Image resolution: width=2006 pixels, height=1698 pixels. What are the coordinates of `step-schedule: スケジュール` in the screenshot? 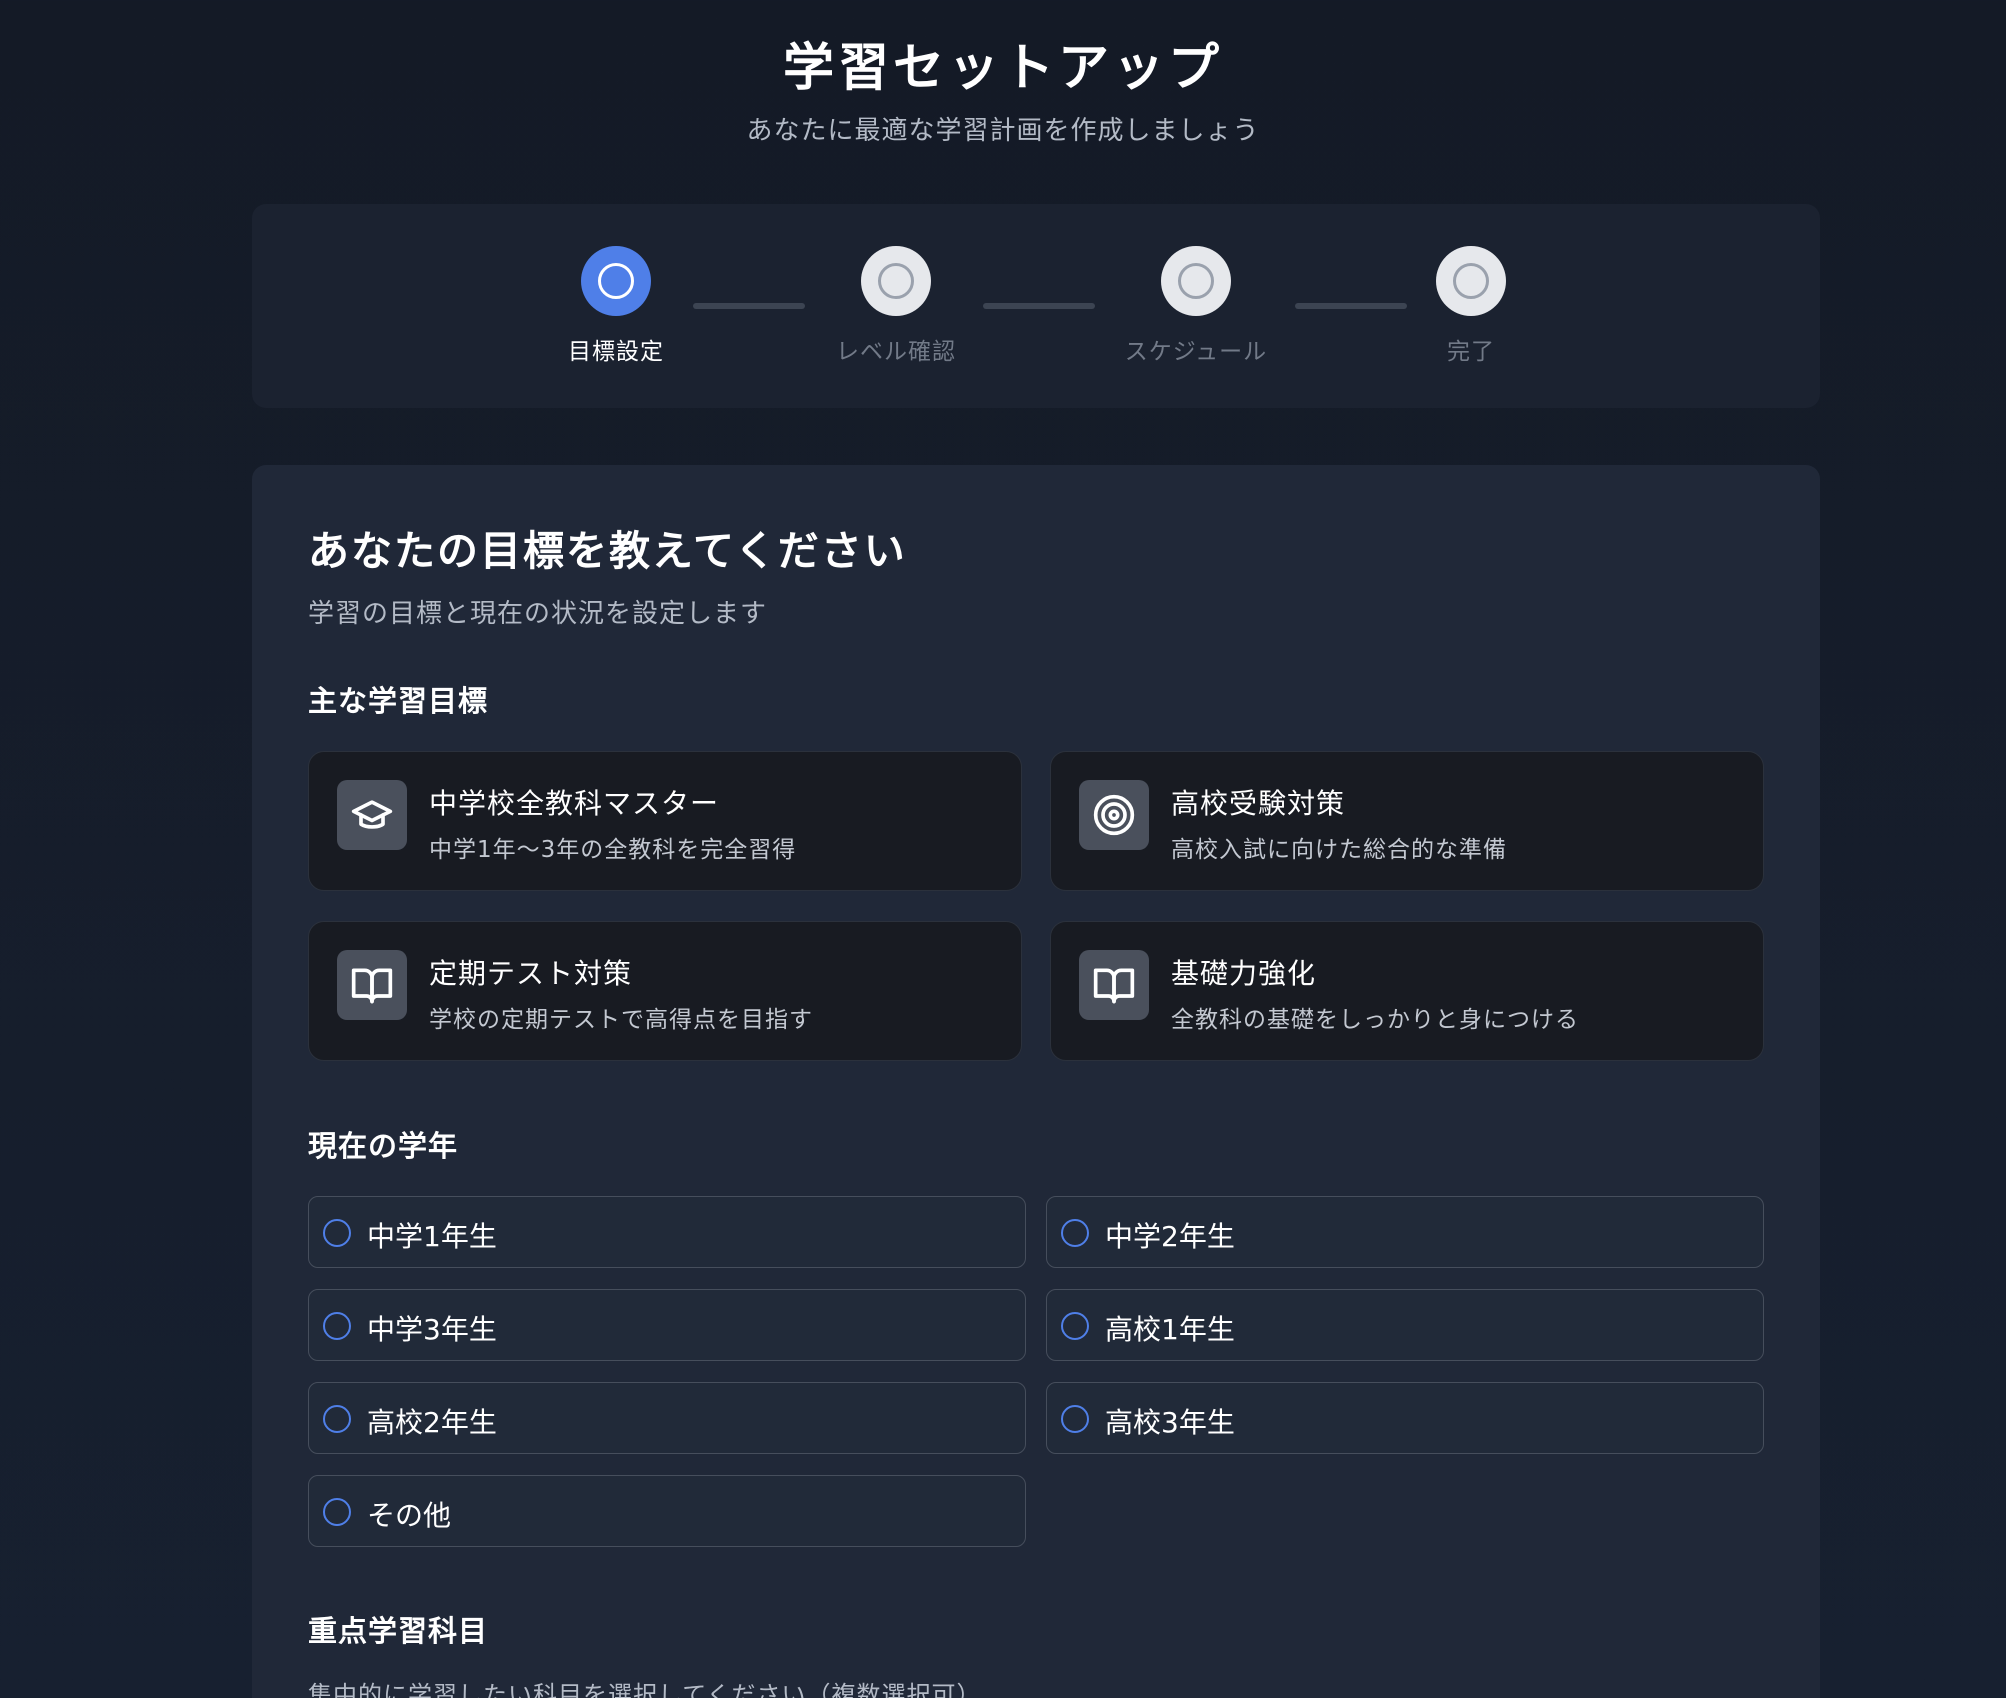 It's located at (1196, 306).